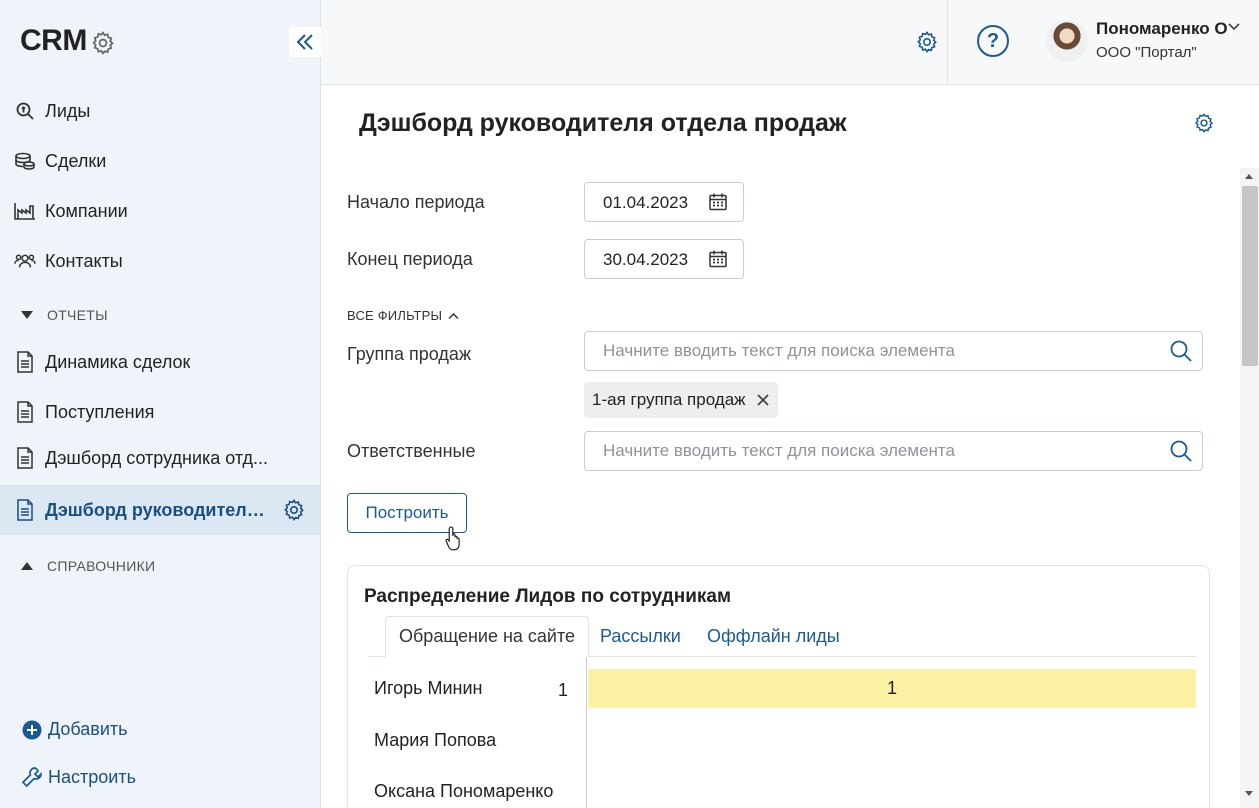 The image size is (1259, 808). I want to click on period-start-value: 01.04.2023, so click(646, 202).